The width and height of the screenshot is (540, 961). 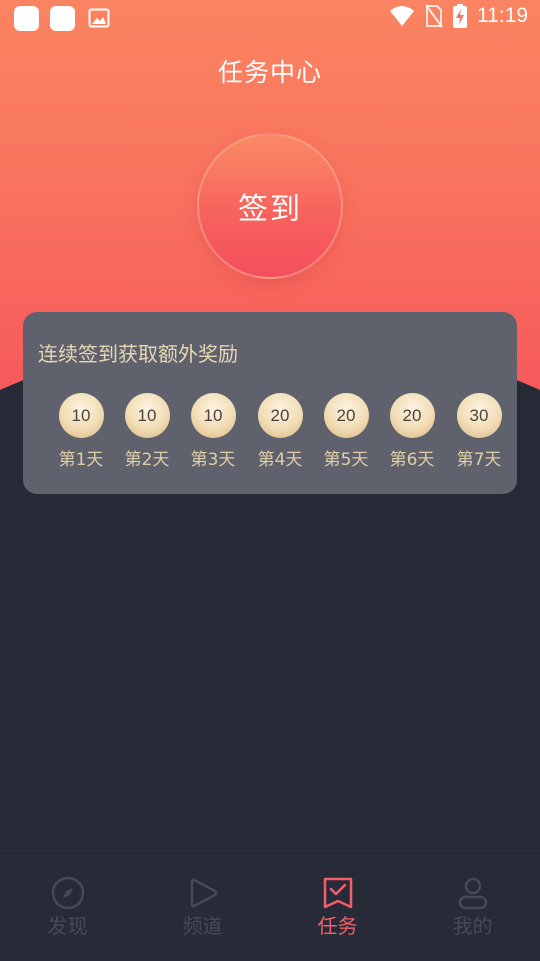 I want to click on card-title: 连续签到获取额外奖励, so click(x=138, y=354).